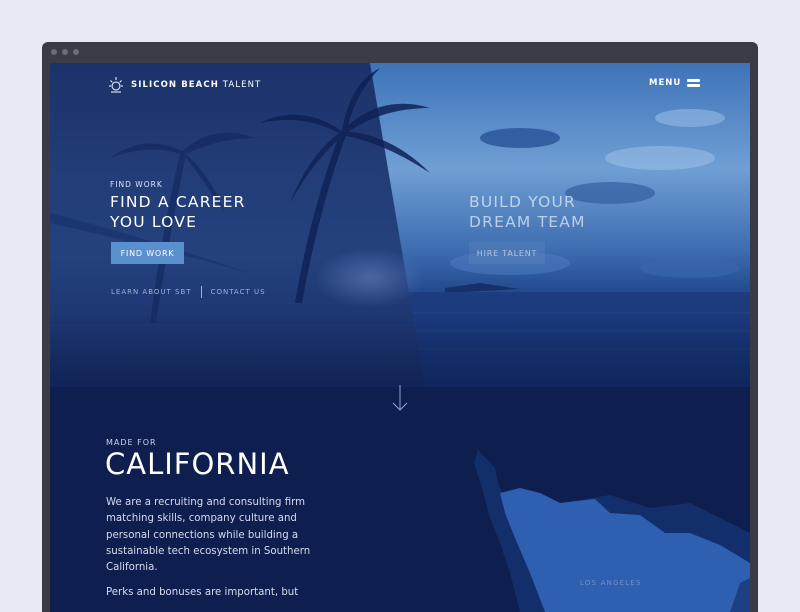 The width and height of the screenshot is (800, 612). Describe the element at coordinates (527, 212) in the screenshot. I see `hero-headline-team: BUILD YOUR DREAM TEAM` at that location.